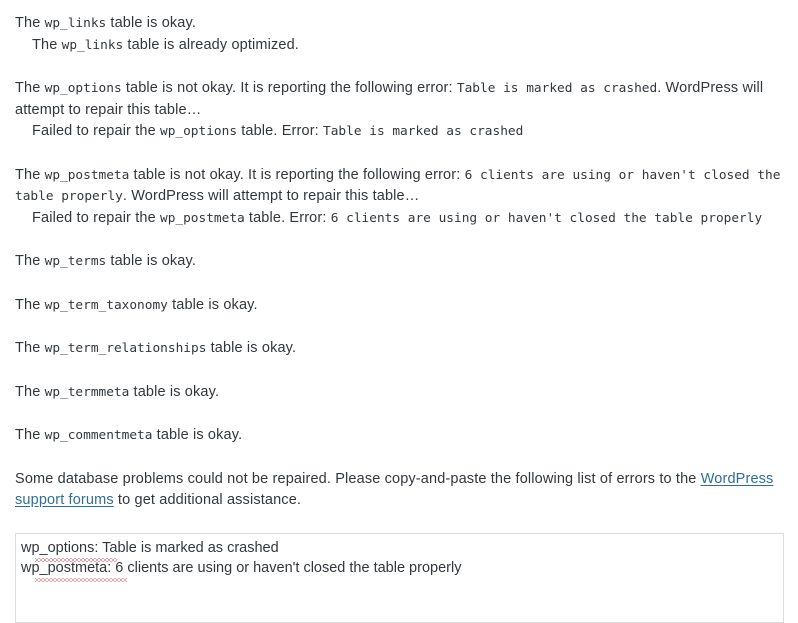 This screenshot has width=798, height=623. I want to click on errors-list-textarea, so click(399, 577).